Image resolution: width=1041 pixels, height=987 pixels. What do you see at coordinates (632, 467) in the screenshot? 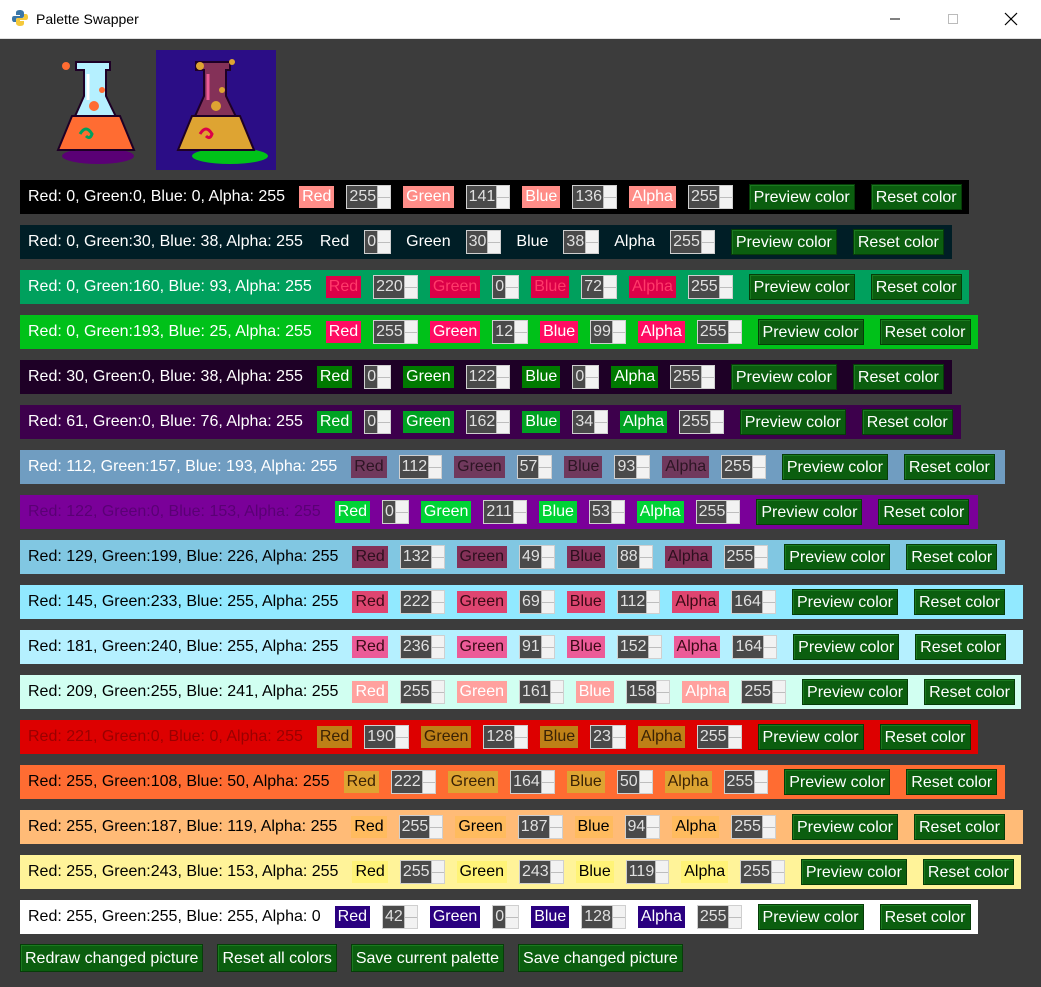
I see `blue-spinbox: 93` at bounding box center [632, 467].